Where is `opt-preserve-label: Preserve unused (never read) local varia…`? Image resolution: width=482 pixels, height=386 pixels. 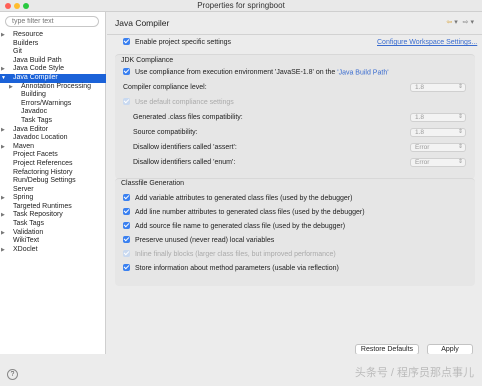
opt-preserve-label: Preserve unused (never read) local varia… is located at coordinates (204, 241).